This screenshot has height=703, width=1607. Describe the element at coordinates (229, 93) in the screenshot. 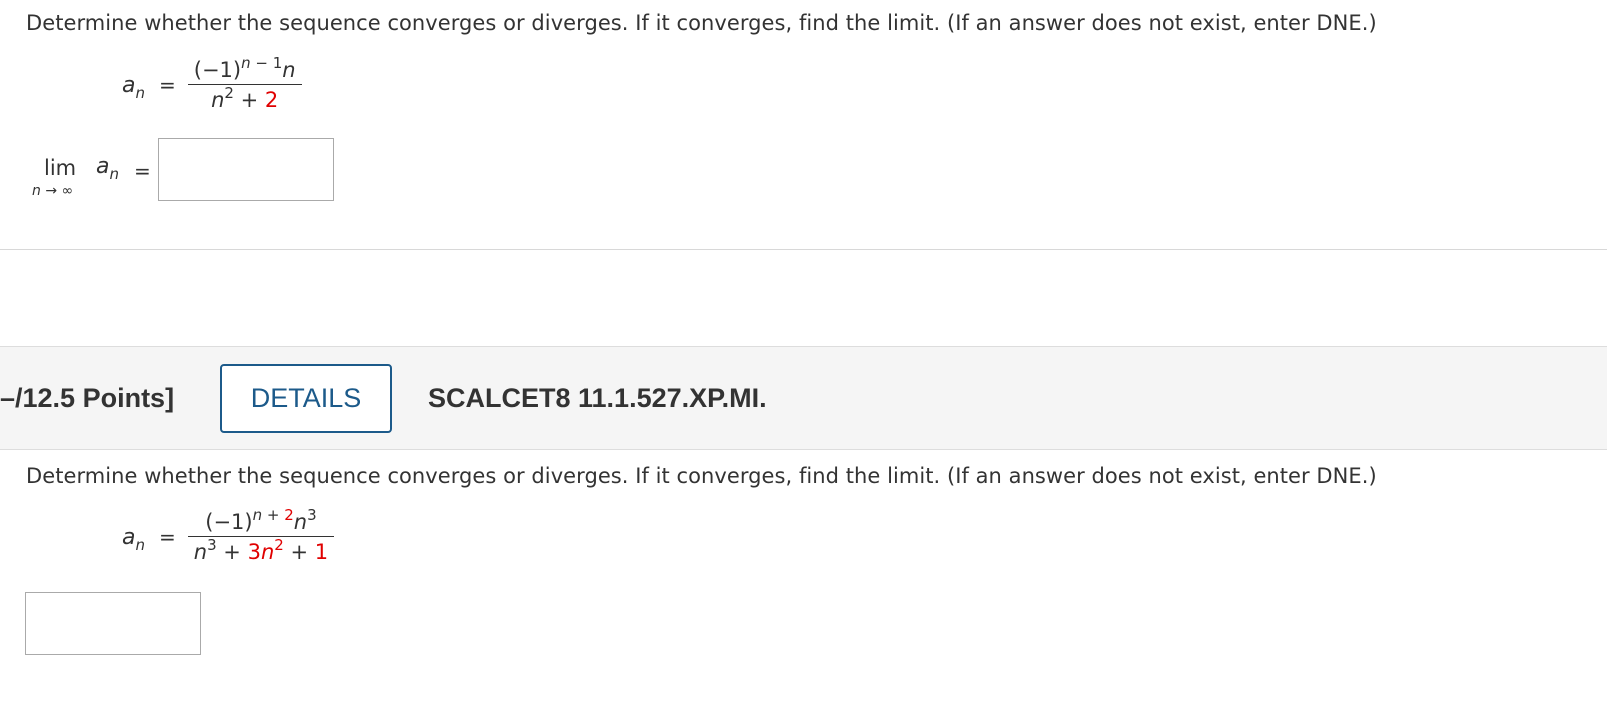

I see `denominator-exponent: 2` at that location.